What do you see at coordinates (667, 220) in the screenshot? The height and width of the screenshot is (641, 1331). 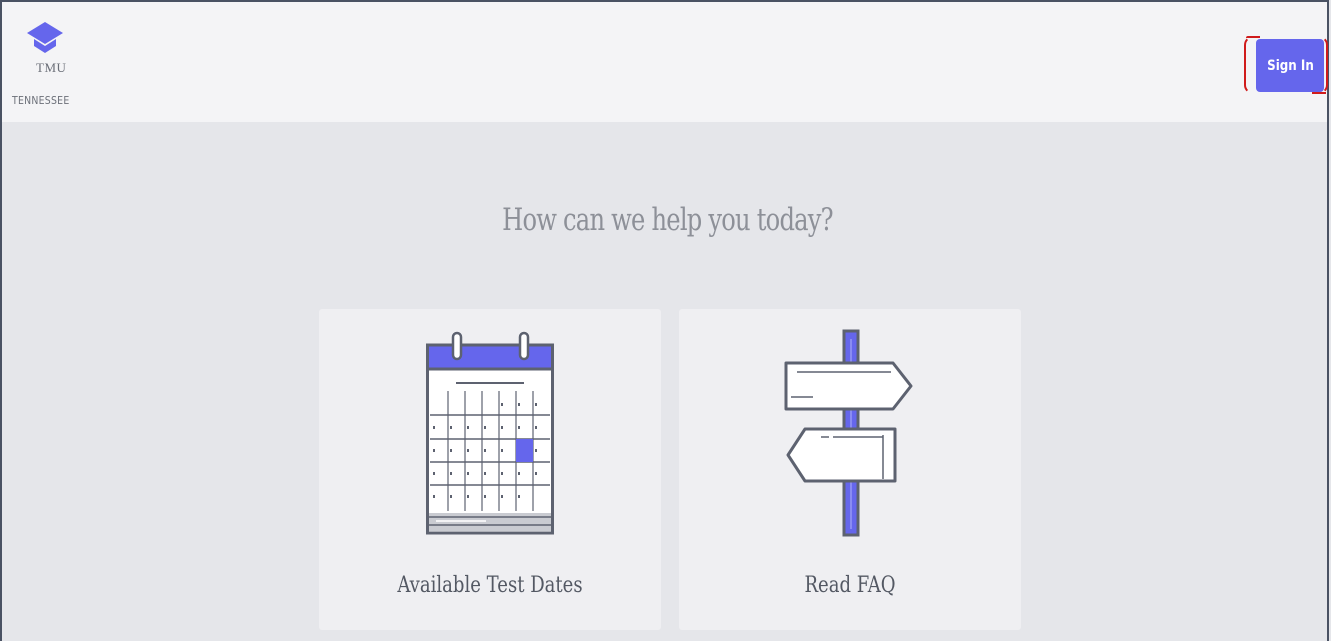 I see `page-headline: How can we help you today?` at bounding box center [667, 220].